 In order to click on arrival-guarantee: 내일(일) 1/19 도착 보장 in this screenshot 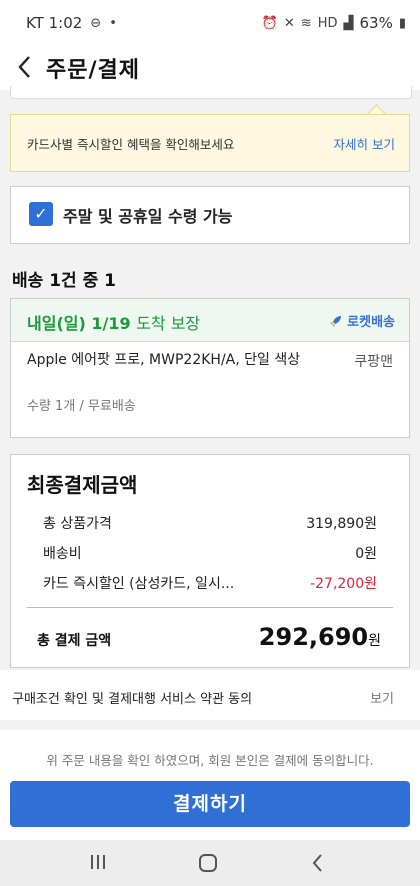, I will do `click(113, 322)`.